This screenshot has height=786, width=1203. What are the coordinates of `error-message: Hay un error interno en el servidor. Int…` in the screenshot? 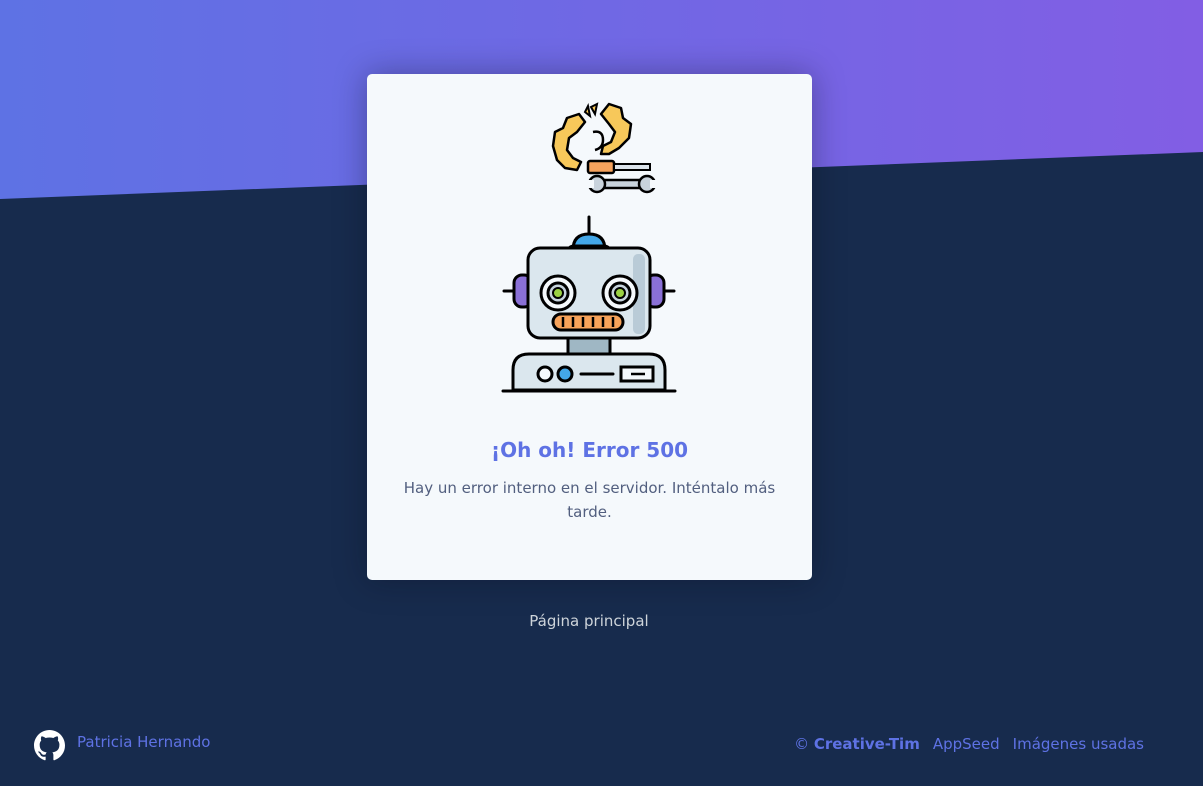 It's located at (589, 500).